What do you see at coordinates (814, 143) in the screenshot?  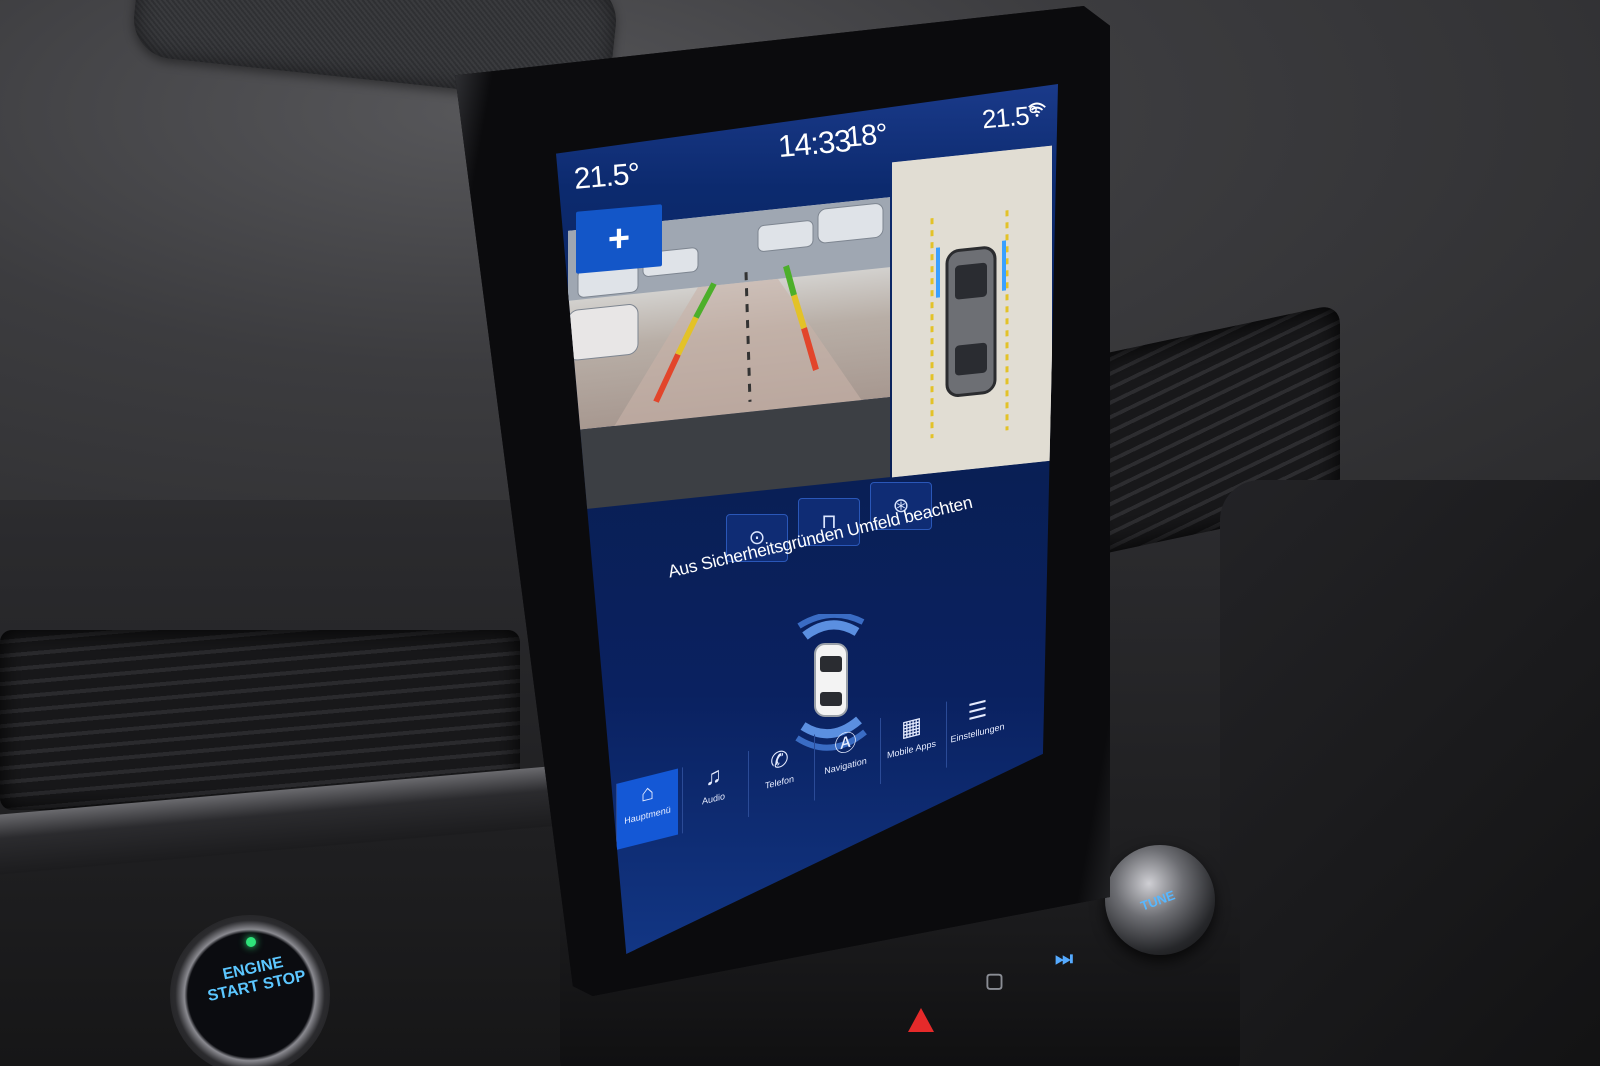 I see `clock: 14:33` at bounding box center [814, 143].